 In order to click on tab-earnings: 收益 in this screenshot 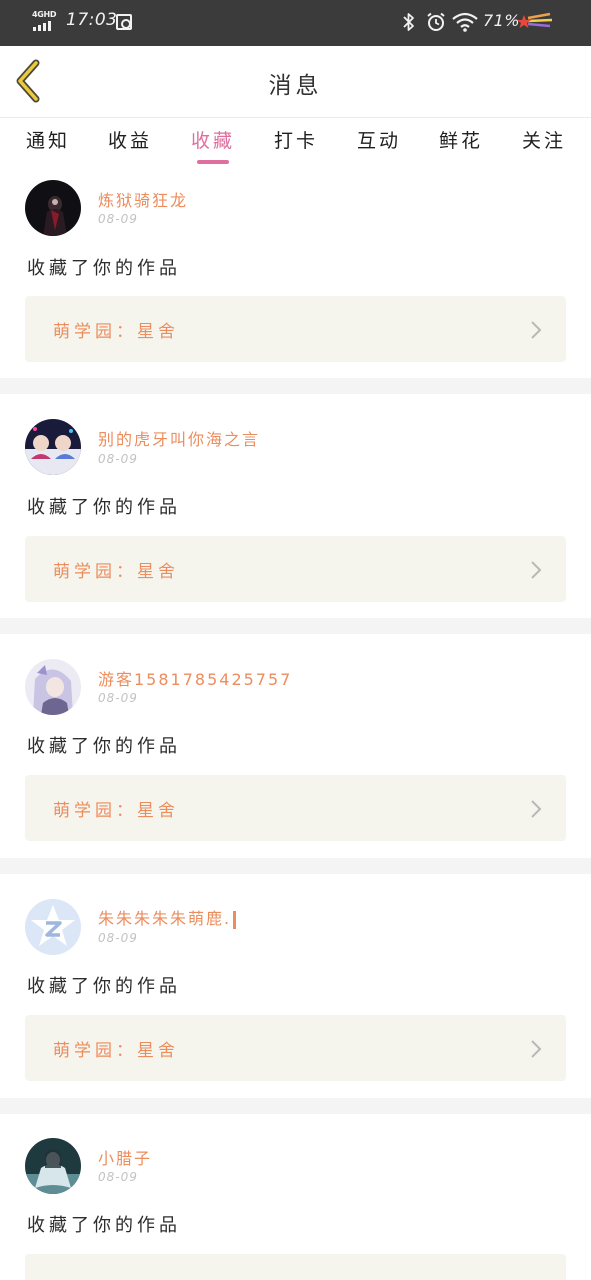, I will do `click(130, 139)`.